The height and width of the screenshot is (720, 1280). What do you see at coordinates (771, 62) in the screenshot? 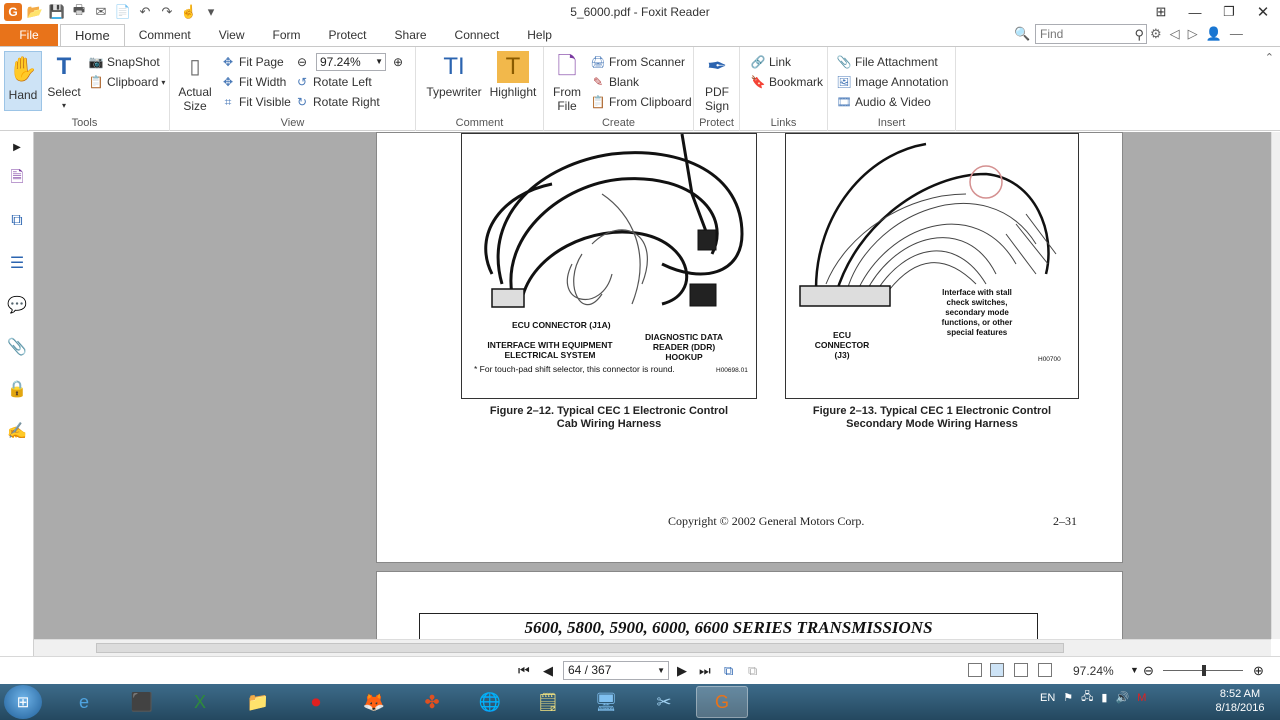
I see `link-button: 🔗 Link` at bounding box center [771, 62].